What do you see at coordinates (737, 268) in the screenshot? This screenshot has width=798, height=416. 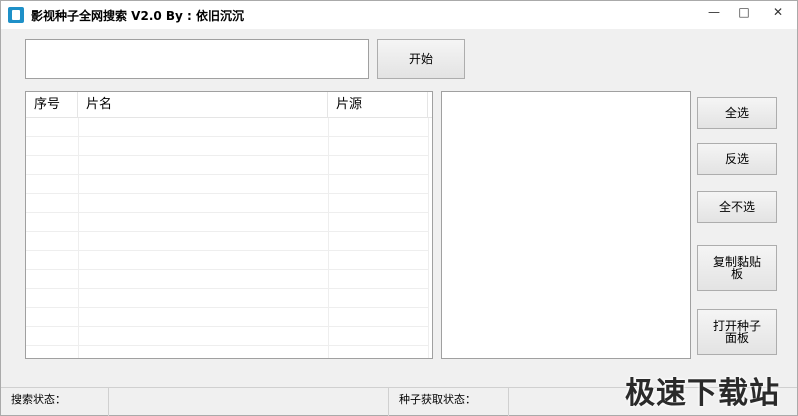 I see `copy-clipboard-button: 复制黏贴板` at bounding box center [737, 268].